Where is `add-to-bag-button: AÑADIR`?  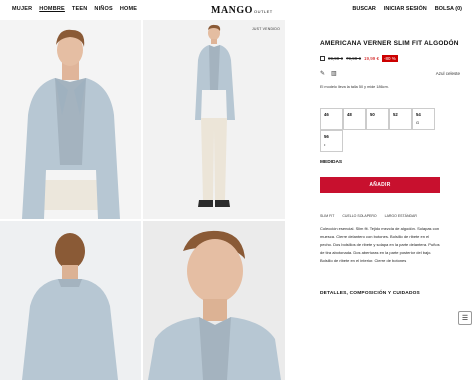 add-to-bag-button: AÑADIR is located at coordinates (380, 185).